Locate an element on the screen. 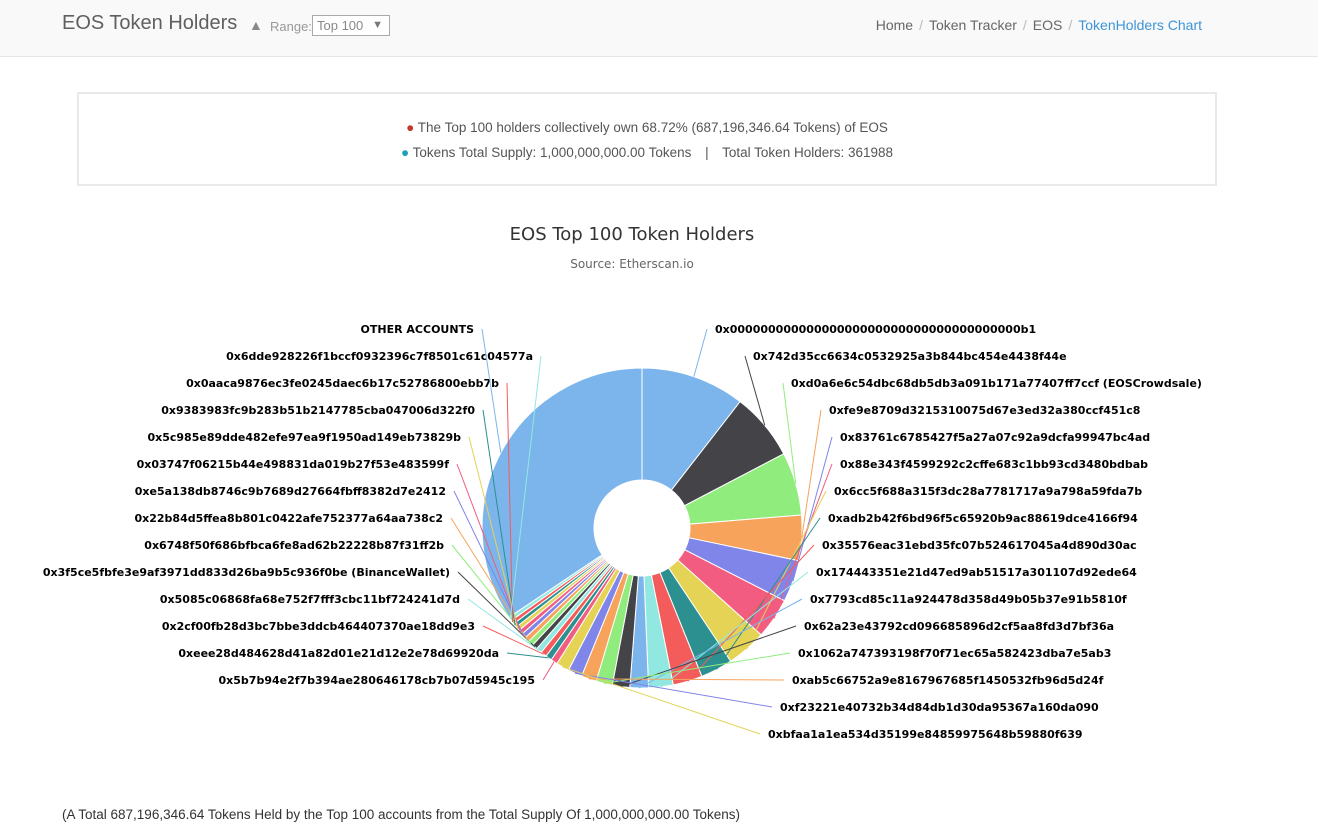 Image resolution: width=1318 pixels, height=832 pixels. pie-slice-label: OTHER ACCOUNTS is located at coordinates (418, 329).